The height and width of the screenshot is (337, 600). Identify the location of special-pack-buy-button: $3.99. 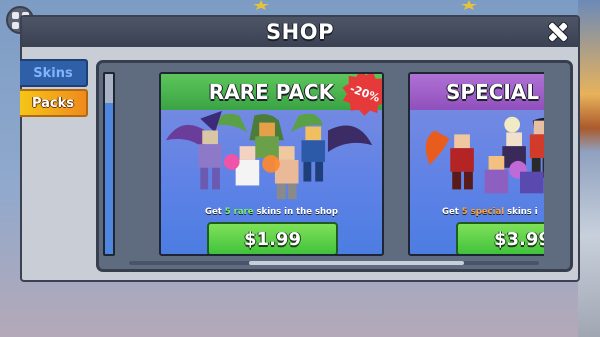
(500, 238).